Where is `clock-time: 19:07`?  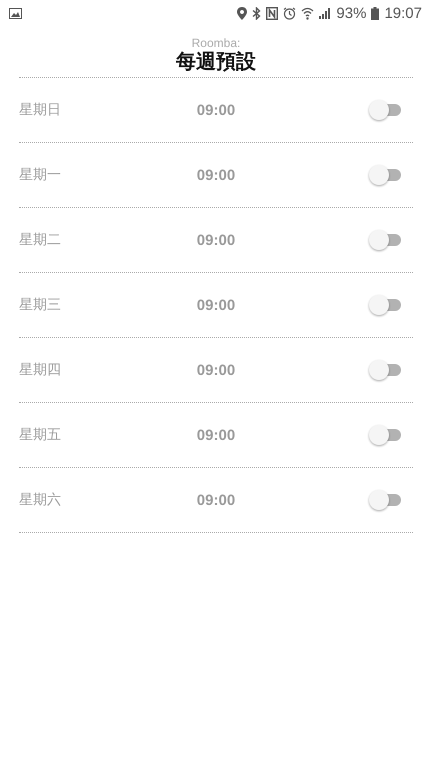
clock-time: 19:07 is located at coordinates (403, 13).